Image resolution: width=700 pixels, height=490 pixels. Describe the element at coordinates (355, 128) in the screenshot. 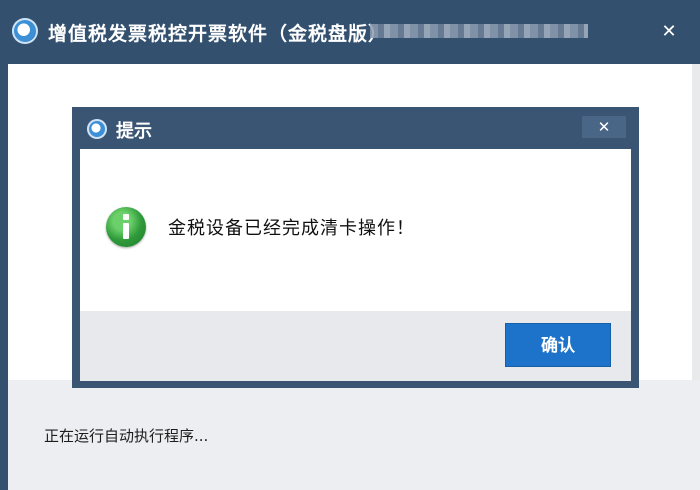

I see `dialog-titlebar: 提示 ✕` at that location.